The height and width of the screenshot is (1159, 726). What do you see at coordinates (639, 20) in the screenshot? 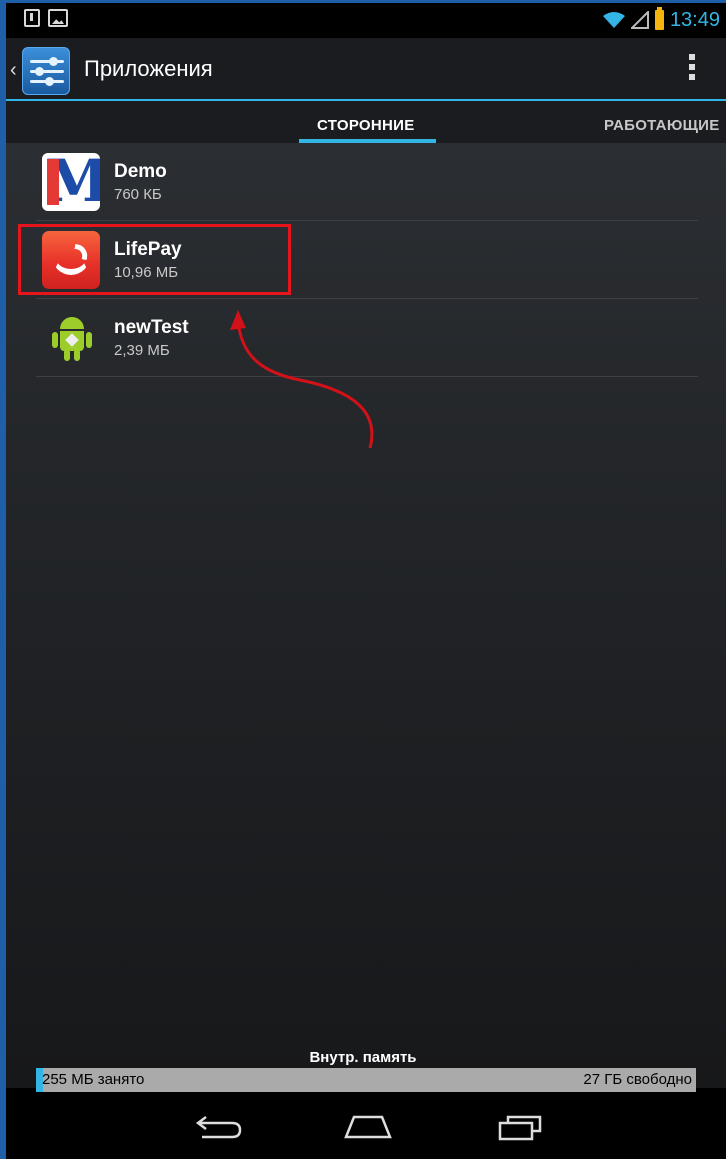
I see `signal-icon` at bounding box center [639, 20].